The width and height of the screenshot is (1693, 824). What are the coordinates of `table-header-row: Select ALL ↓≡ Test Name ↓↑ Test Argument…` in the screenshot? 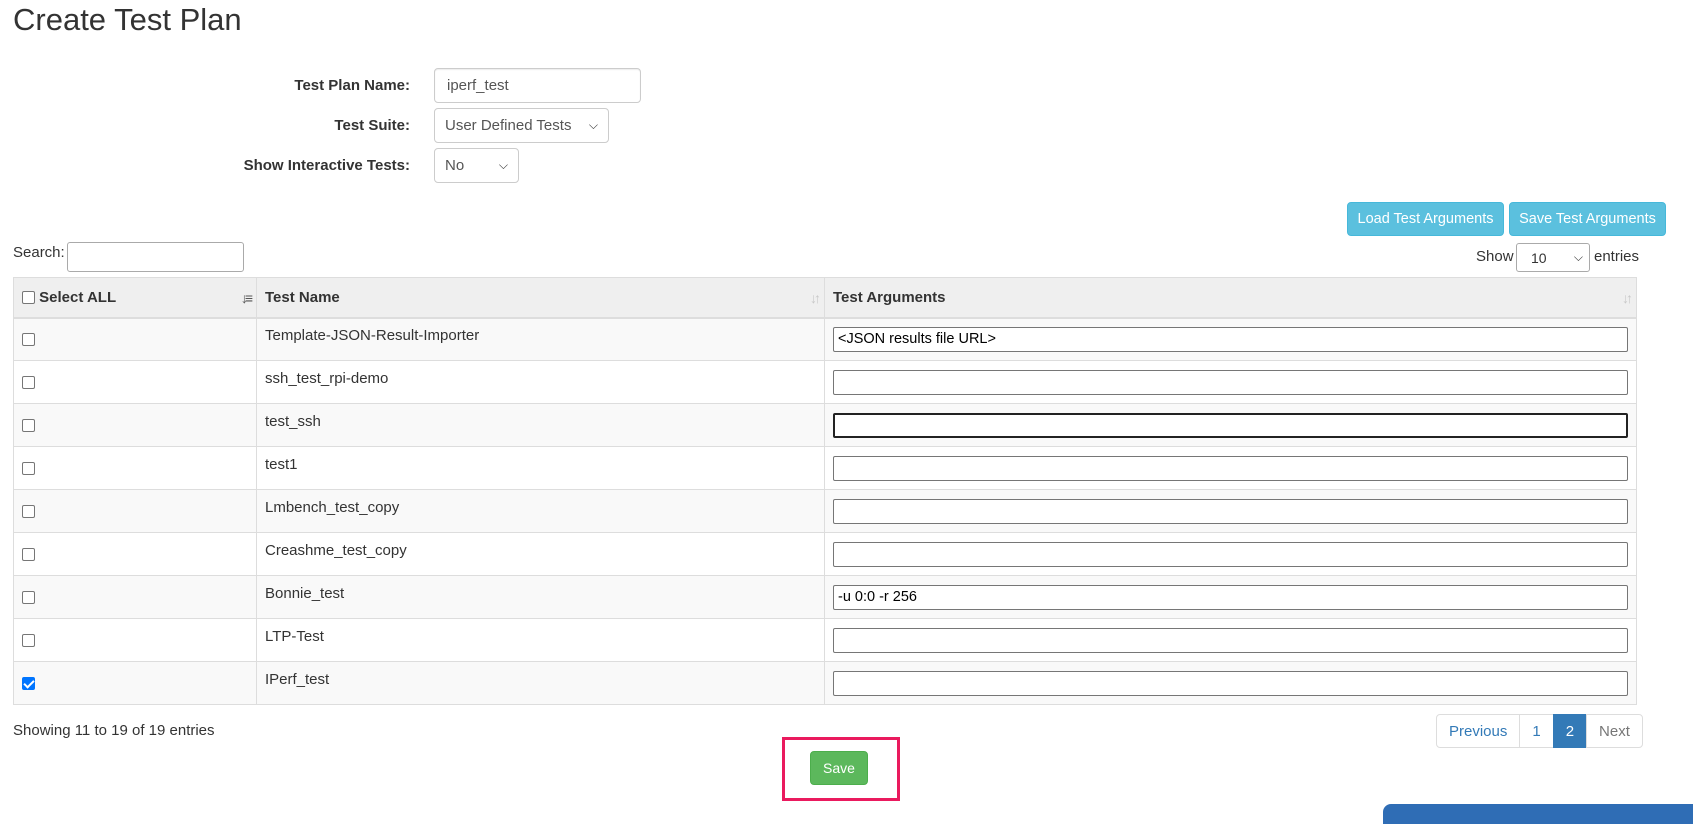 It's located at (825, 298).